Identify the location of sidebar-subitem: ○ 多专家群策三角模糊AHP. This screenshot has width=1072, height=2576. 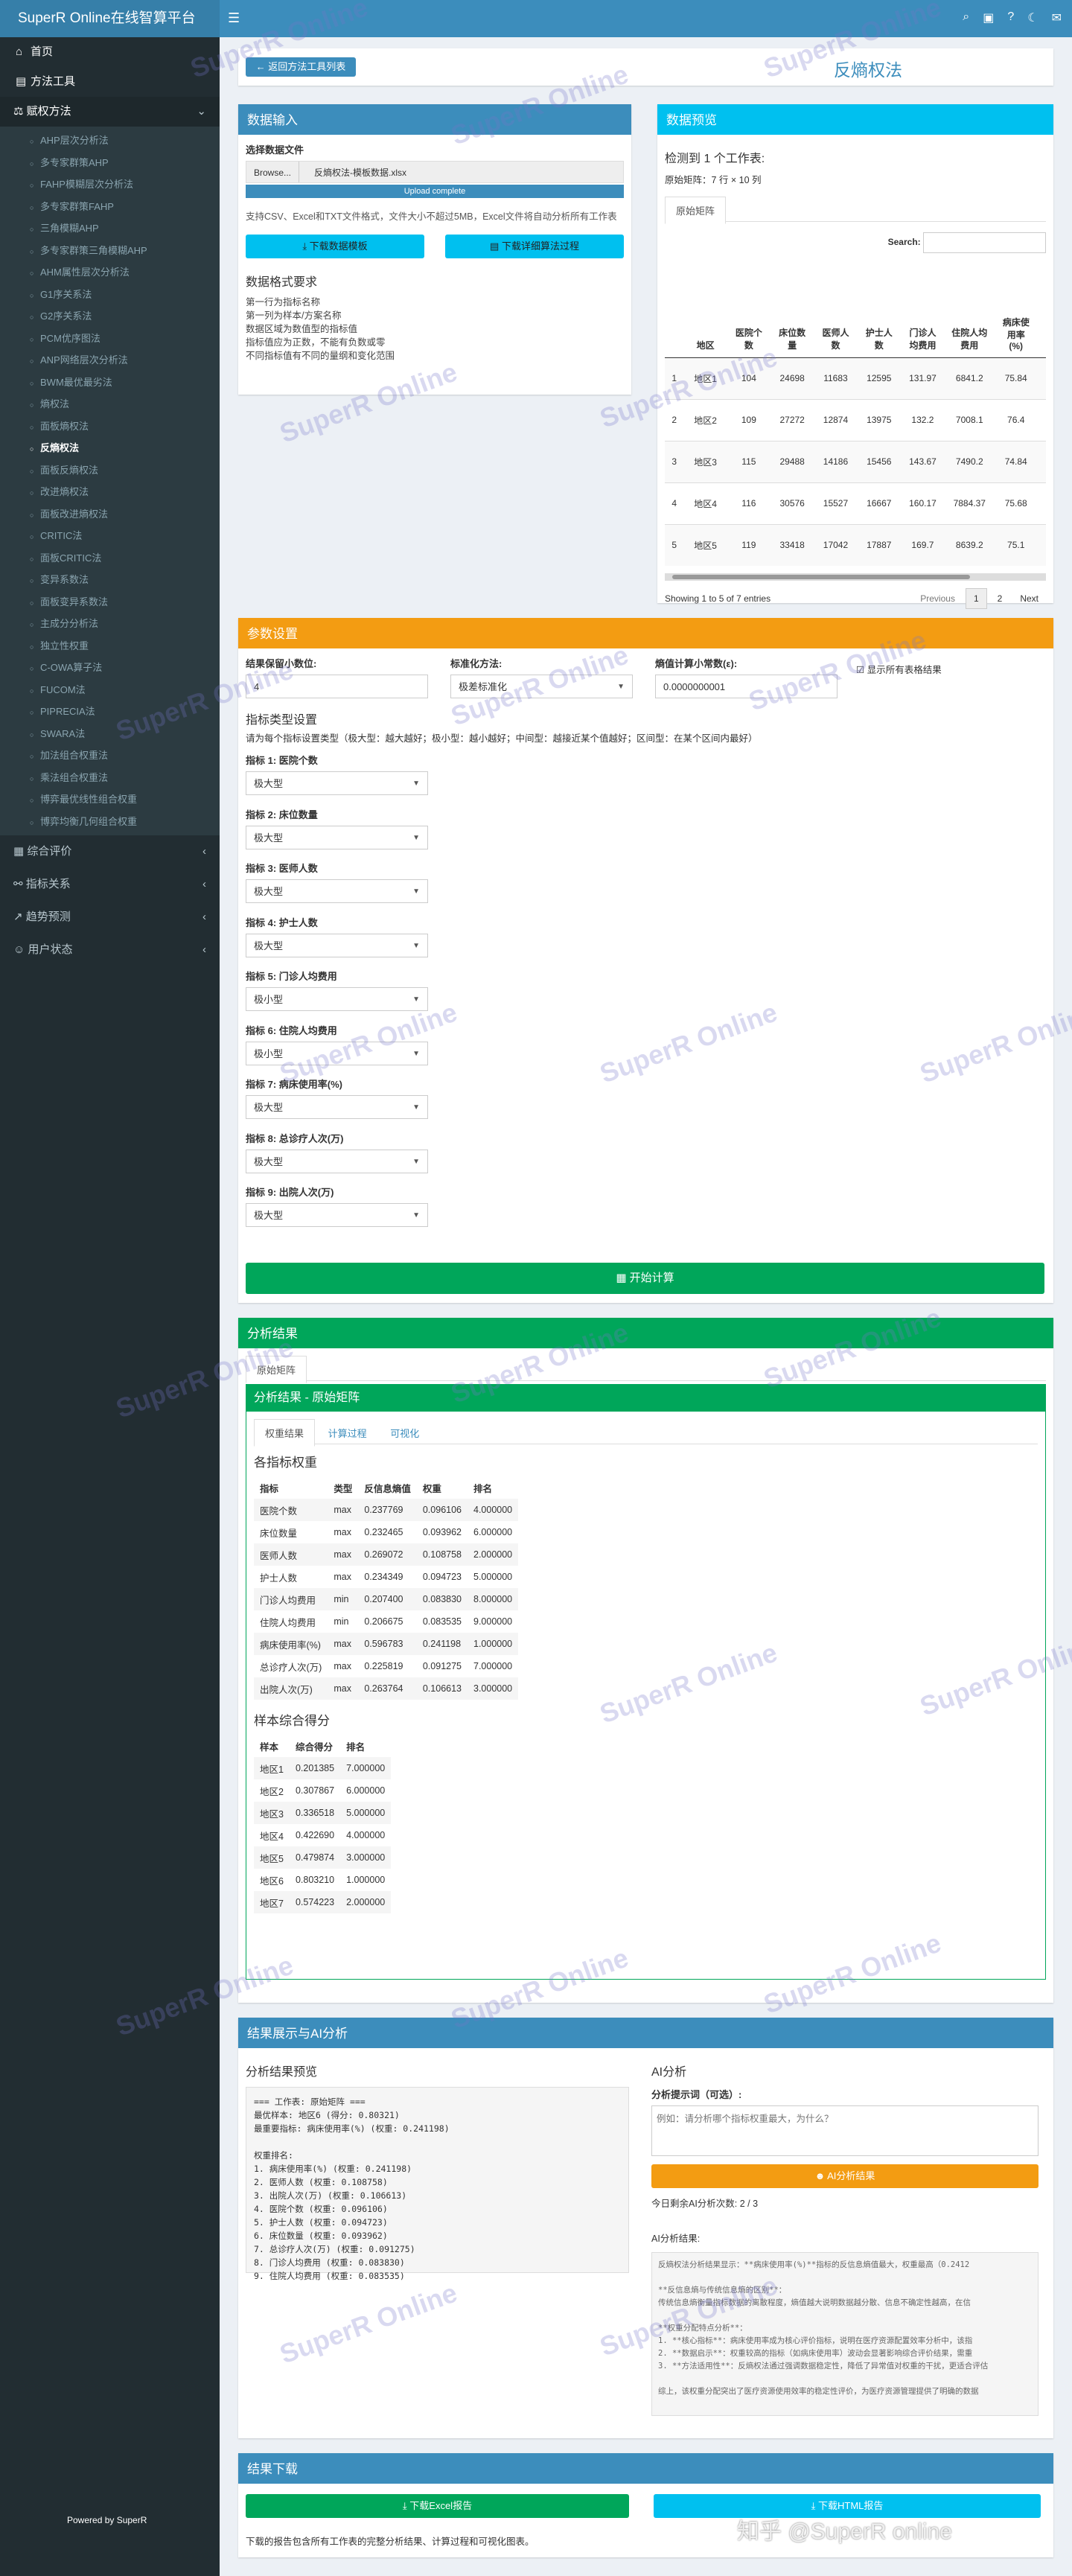
(110, 251).